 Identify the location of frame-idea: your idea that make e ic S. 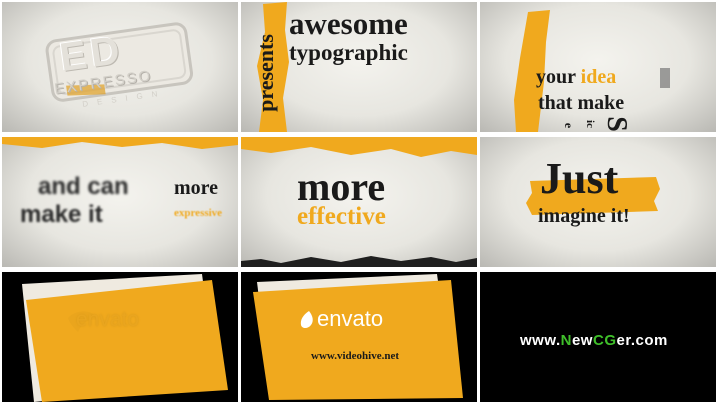
(598, 67).